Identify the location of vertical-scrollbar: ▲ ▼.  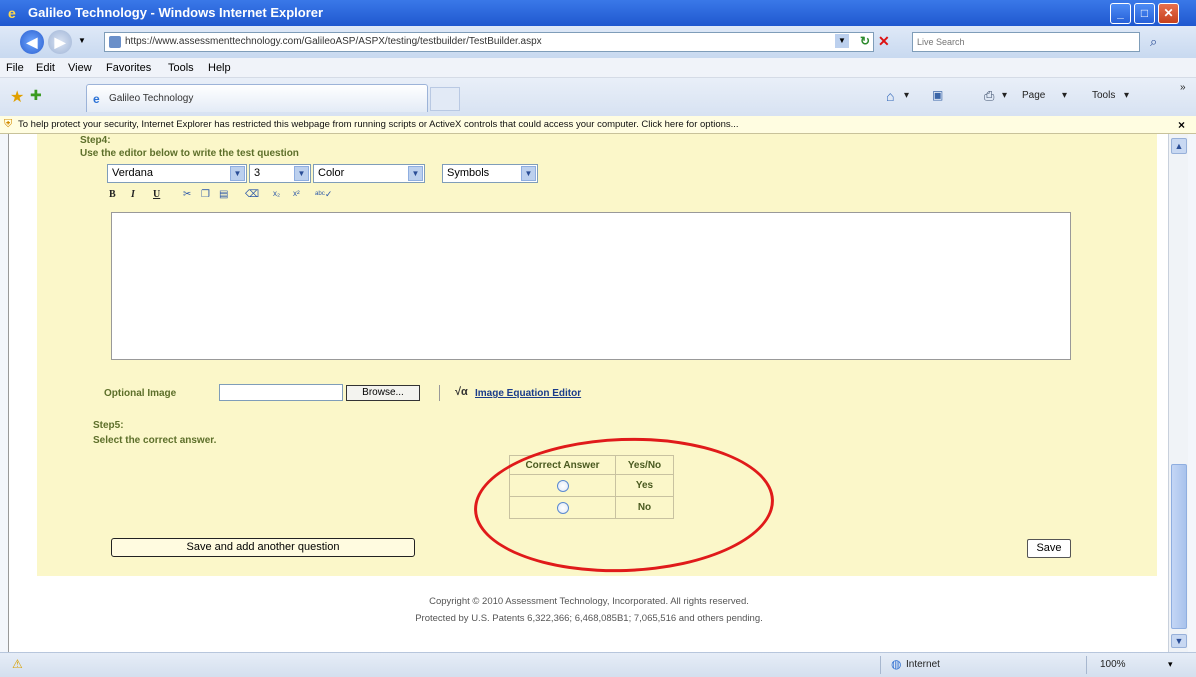
(1178, 393).